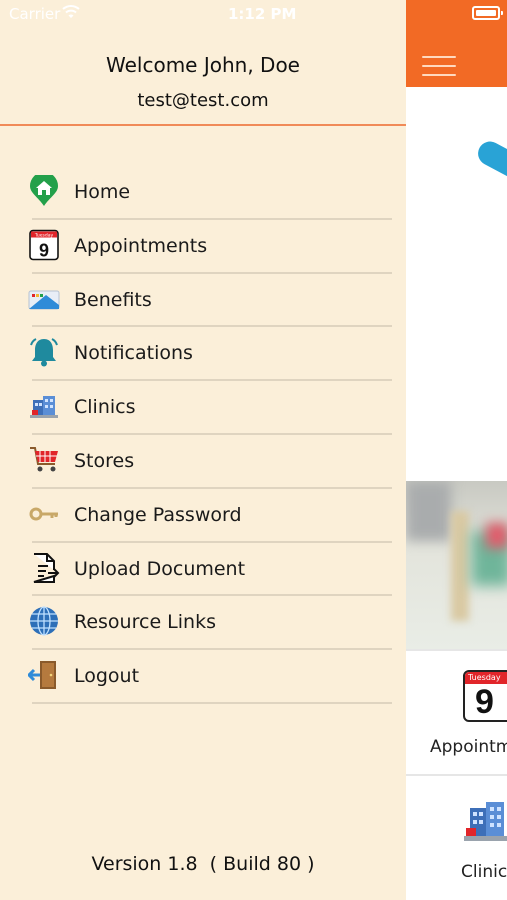 The width and height of the screenshot is (507, 900). What do you see at coordinates (262, 14) in the screenshot?
I see `status-time: 1:12 PM` at bounding box center [262, 14].